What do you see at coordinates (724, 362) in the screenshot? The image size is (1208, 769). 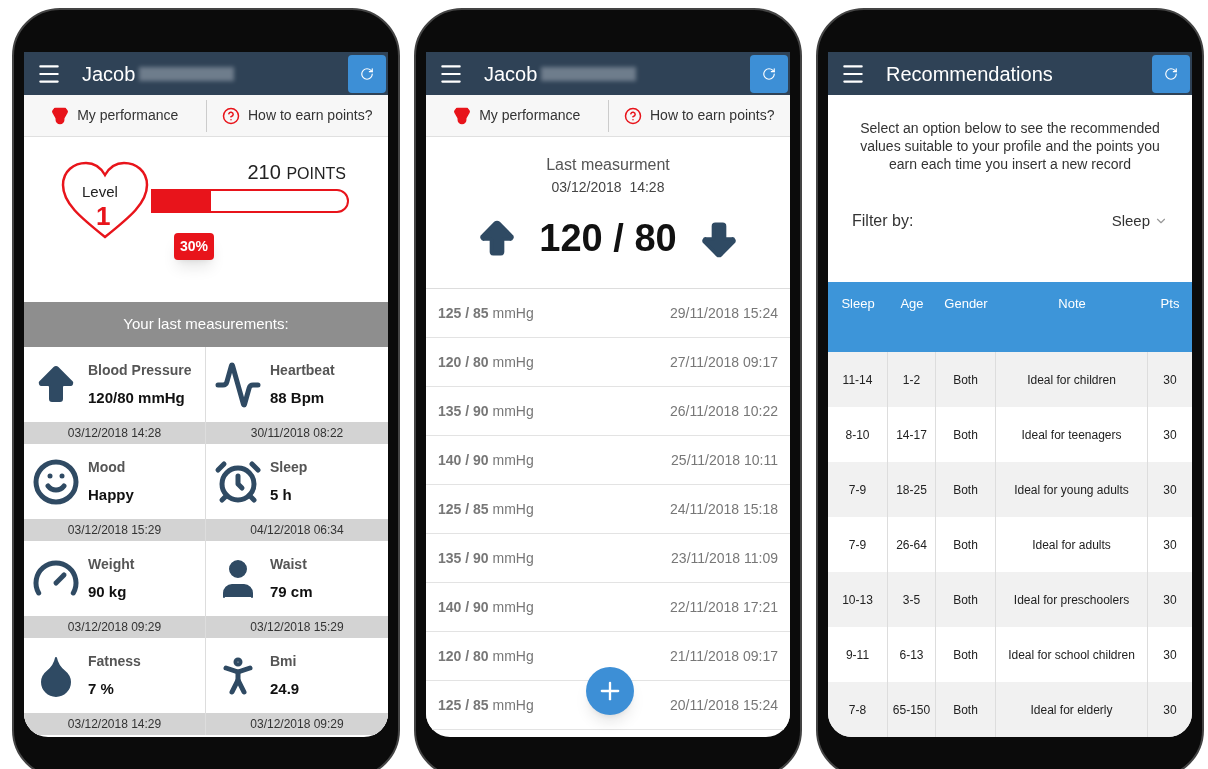 I see `record-date: 27/11/2018 09:17` at bounding box center [724, 362].